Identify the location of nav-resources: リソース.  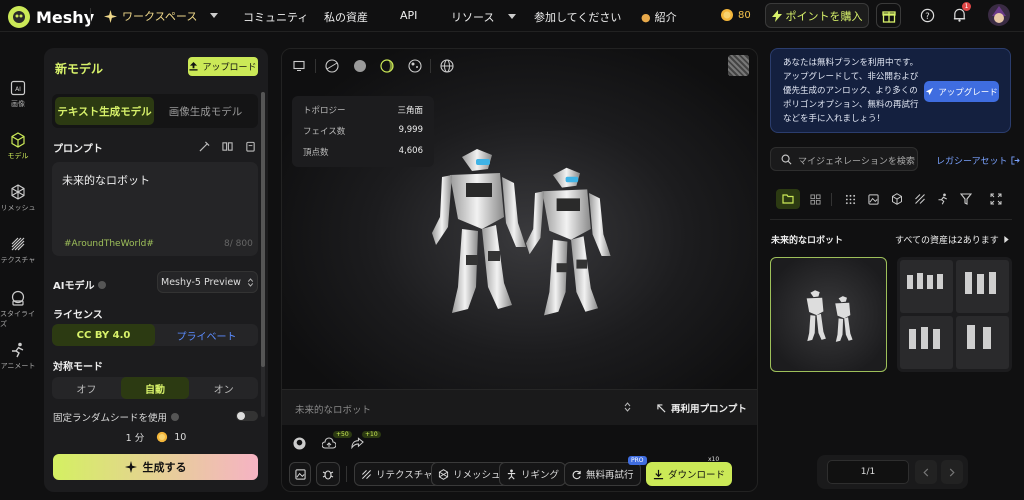
(484, 17).